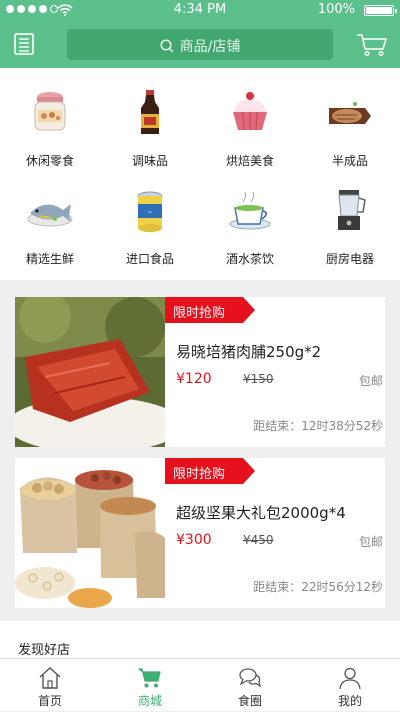  I want to click on category-seasoning: 调味品, so click(150, 118).